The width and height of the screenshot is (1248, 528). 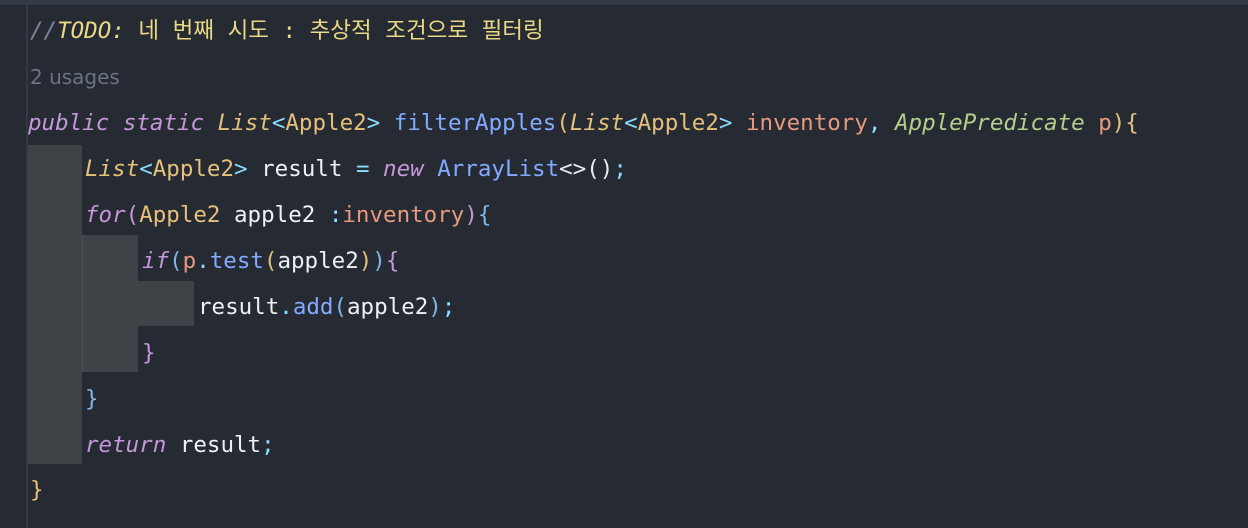 What do you see at coordinates (55, 304) in the screenshot?
I see `indent-block-level1` at bounding box center [55, 304].